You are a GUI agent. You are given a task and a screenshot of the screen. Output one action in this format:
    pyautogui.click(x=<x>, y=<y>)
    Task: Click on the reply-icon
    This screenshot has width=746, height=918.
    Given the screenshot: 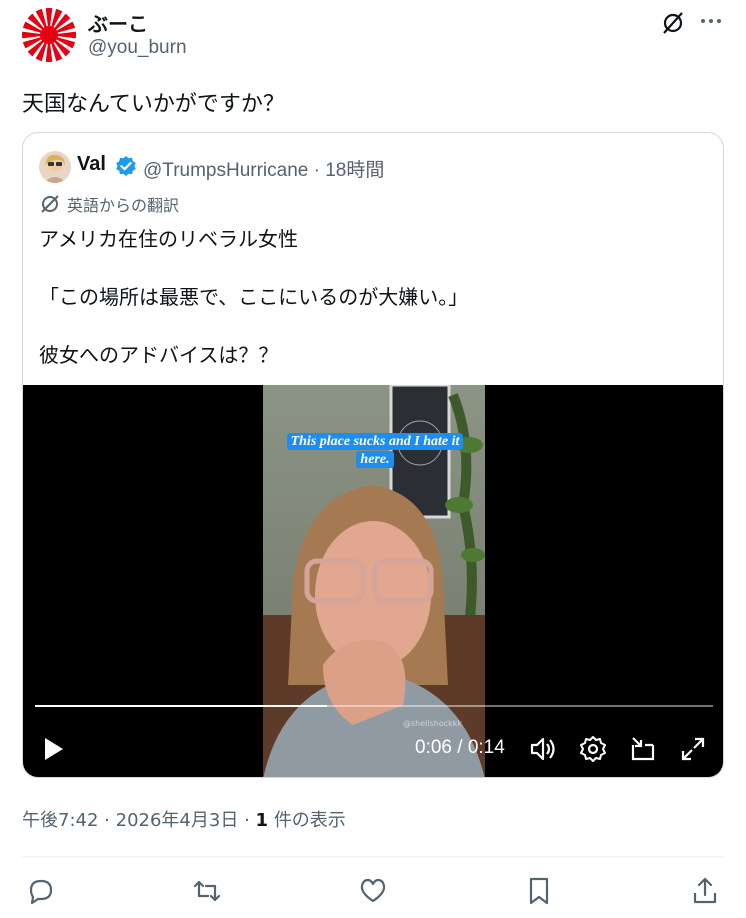 What is the action you would take?
    pyautogui.click(x=41, y=891)
    